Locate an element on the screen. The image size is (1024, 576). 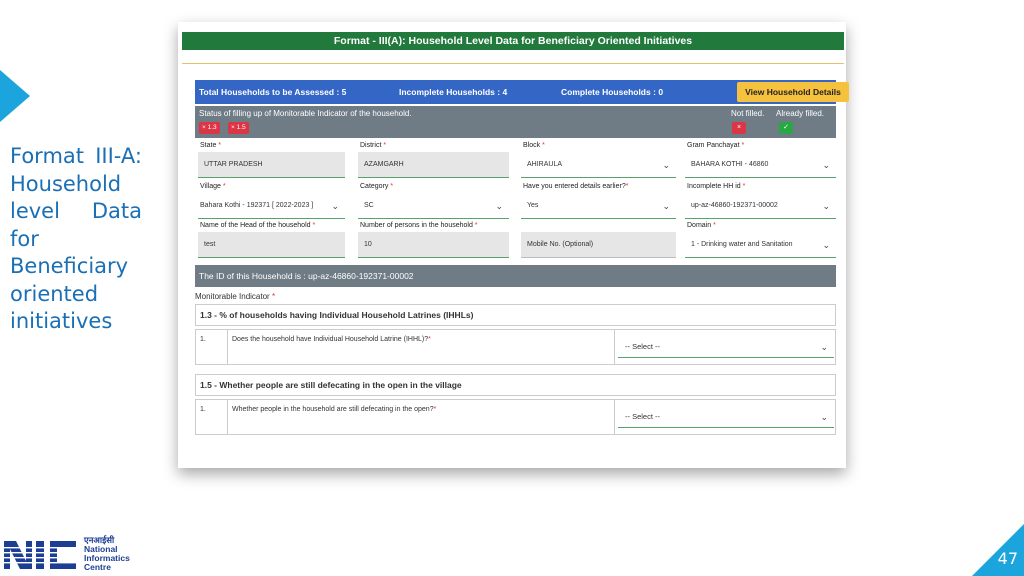
district-field: District * AZAMGARH is located at coordinates (433, 162).